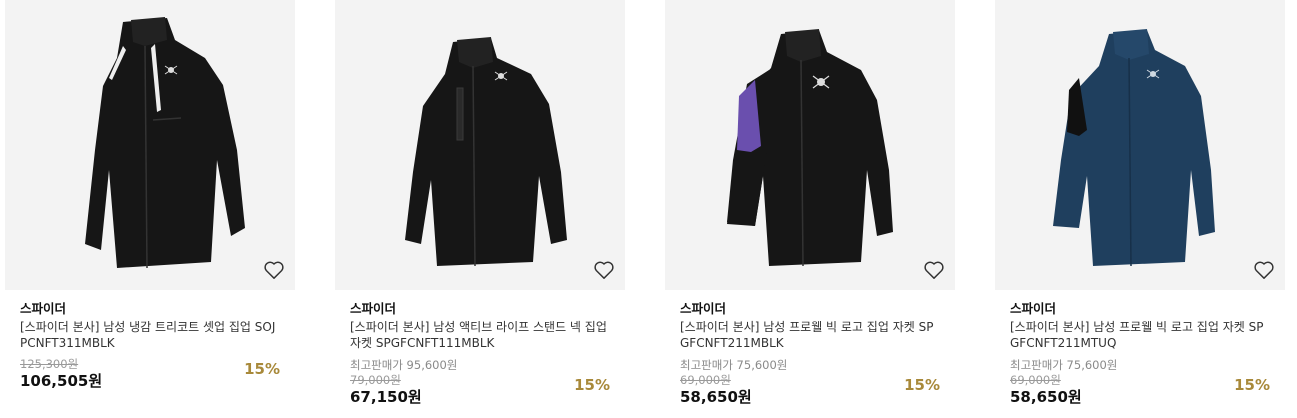  What do you see at coordinates (375, 380) in the screenshot?
I see `original-price: 79,000원` at bounding box center [375, 380].